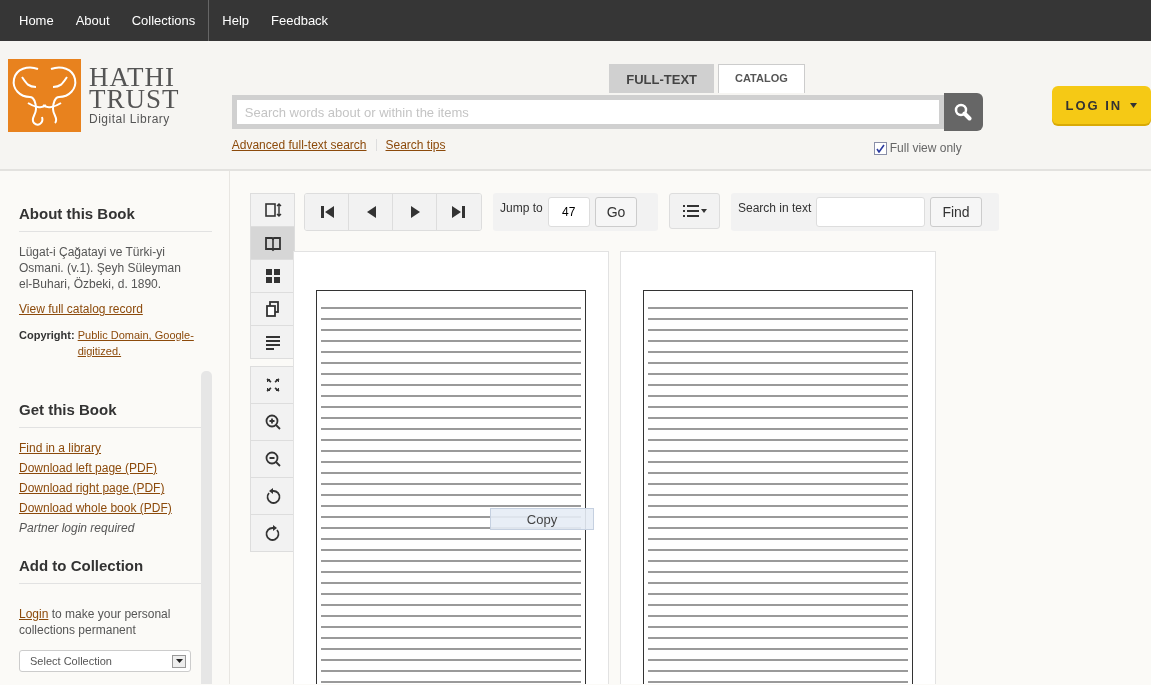  I want to click on login-button: LOG IN, so click(1101, 105).